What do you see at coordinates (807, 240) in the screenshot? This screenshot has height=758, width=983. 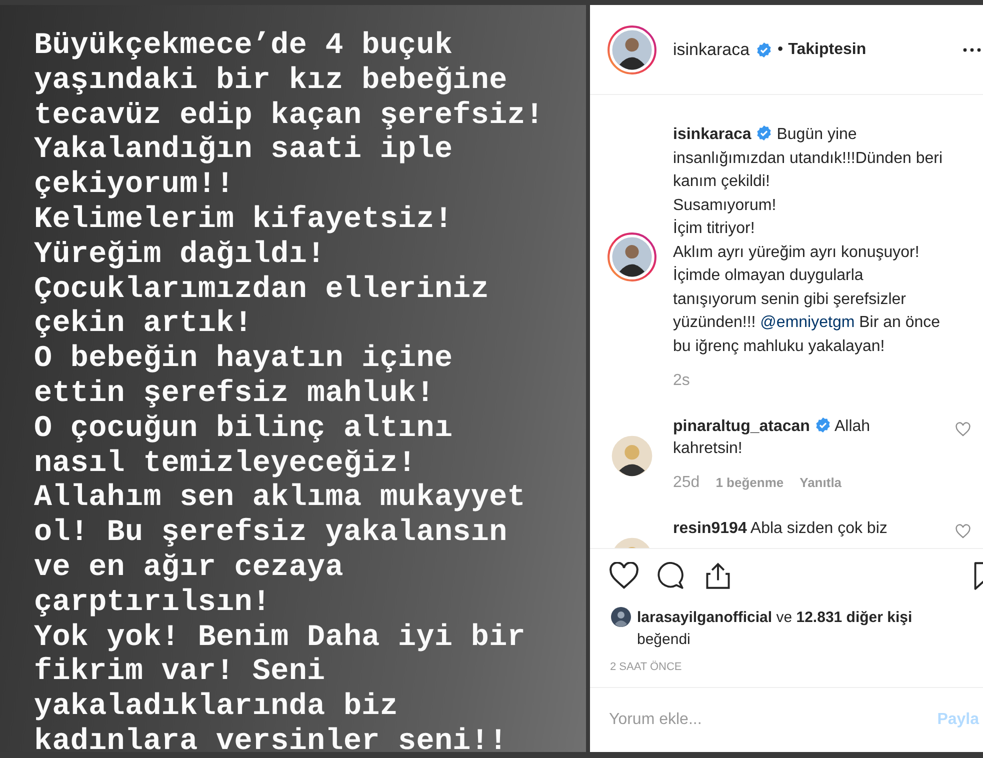 I see `caption-text: isinkaraca Bugün yine insanlığımızdan utandık!!!Dünden beri kanım çekildi! Susamıyorum! İçim titriyor! Aklım ayrı yüreğim ayrı konuşuyor! İçimde olmayan duygularla tanışıyorum senin gibi şerefsizler yüzünden!!! @emniyetgm Bir an önce bu iğrenç mahluku yakalayan!` at bounding box center [807, 240].